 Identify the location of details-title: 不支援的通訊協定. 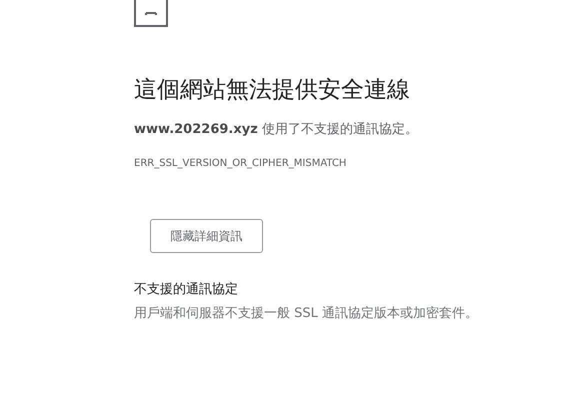
(186, 290).